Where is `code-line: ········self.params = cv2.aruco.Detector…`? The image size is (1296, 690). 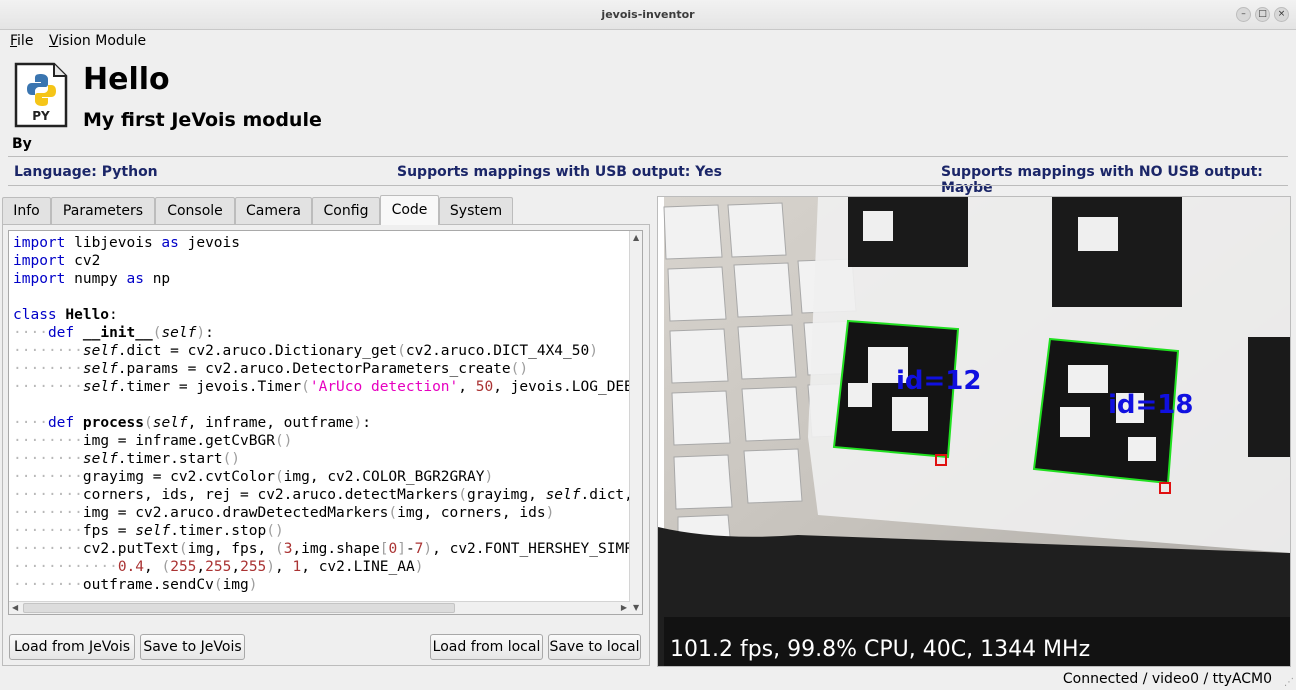
code-line: ········self.params = cv2.aruco.Detector… is located at coordinates (271, 369).